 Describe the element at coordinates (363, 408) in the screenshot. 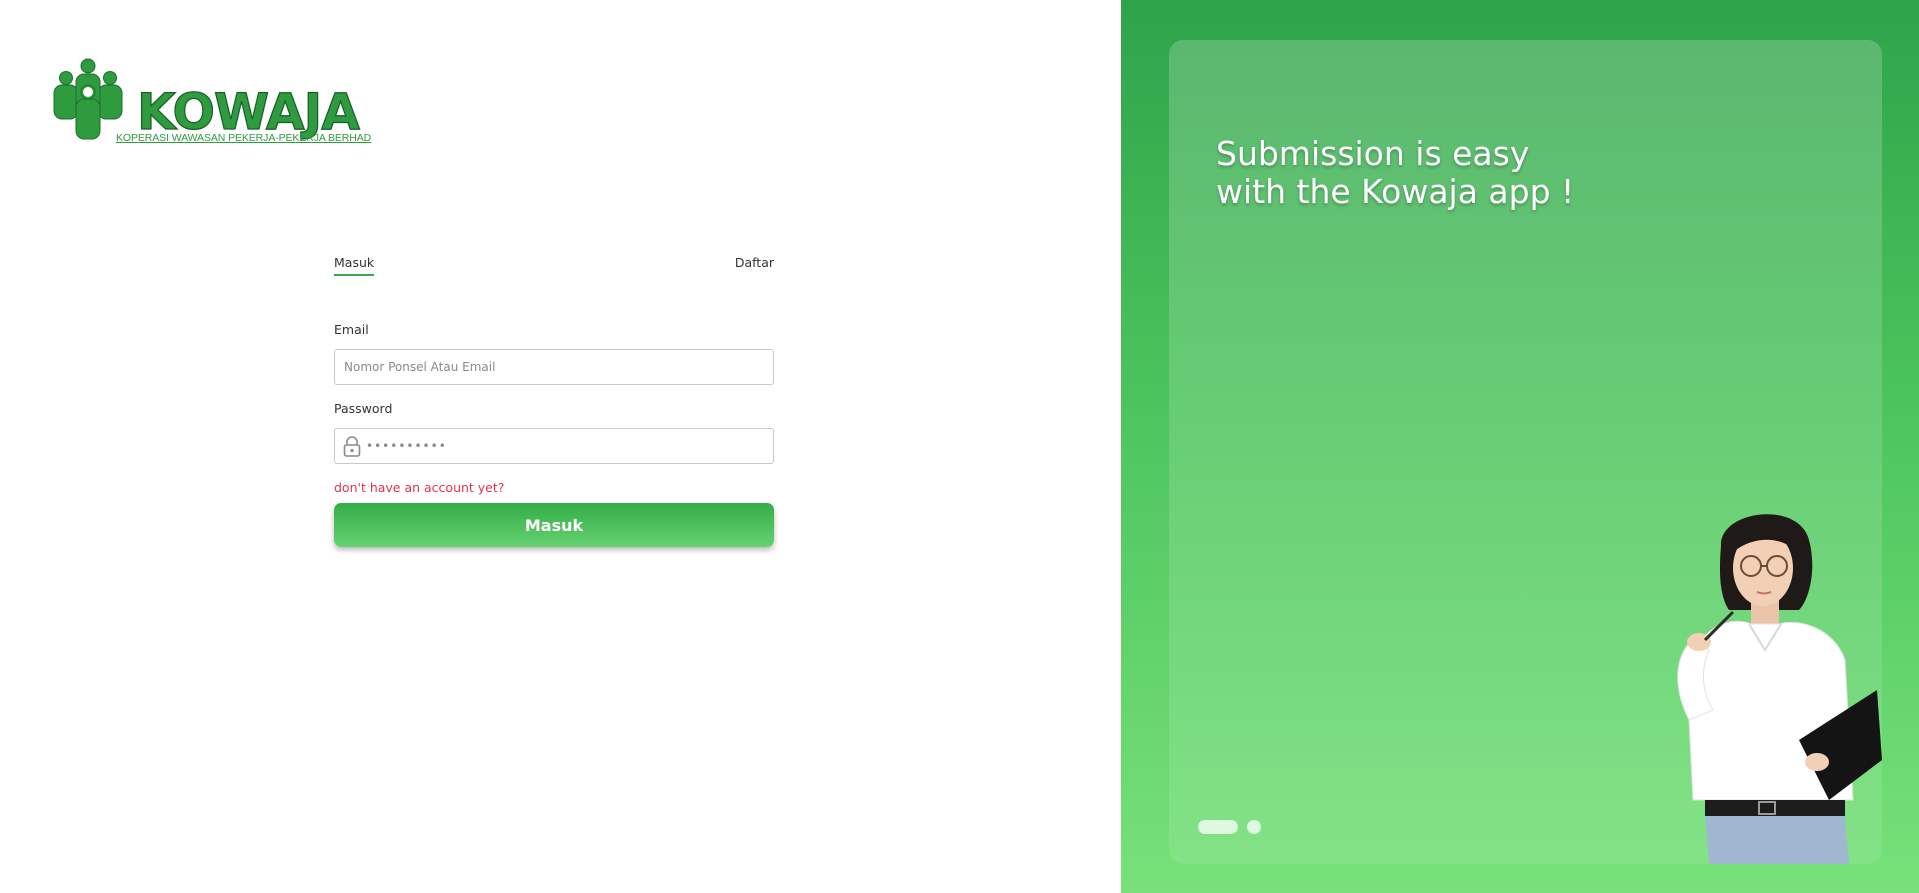

I see `password-label: Password` at that location.